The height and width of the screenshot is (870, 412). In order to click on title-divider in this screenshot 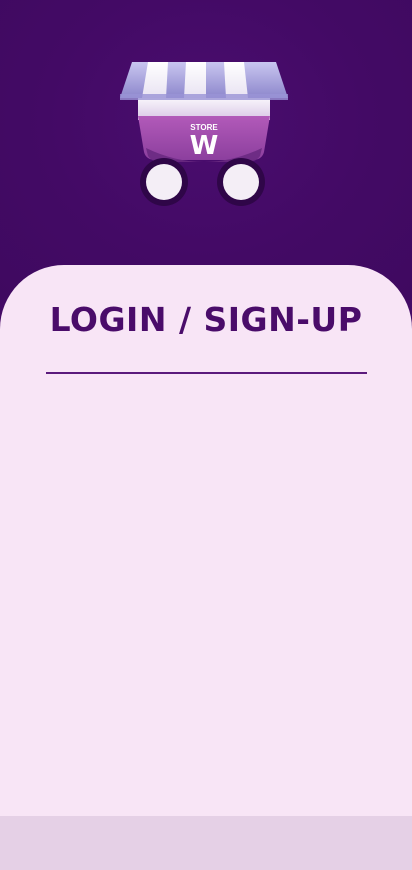, I will do `click(206, 373)`.